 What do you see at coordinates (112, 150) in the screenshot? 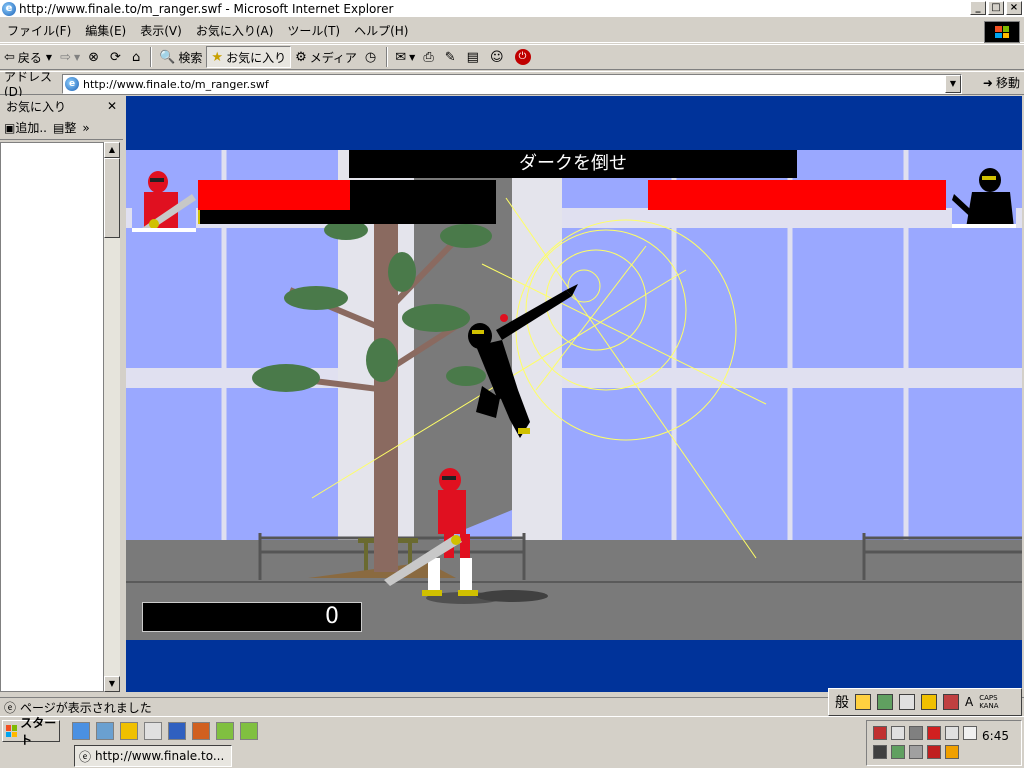
I see `scroll-up-icon: ▲` at bounding box center [112, 150].